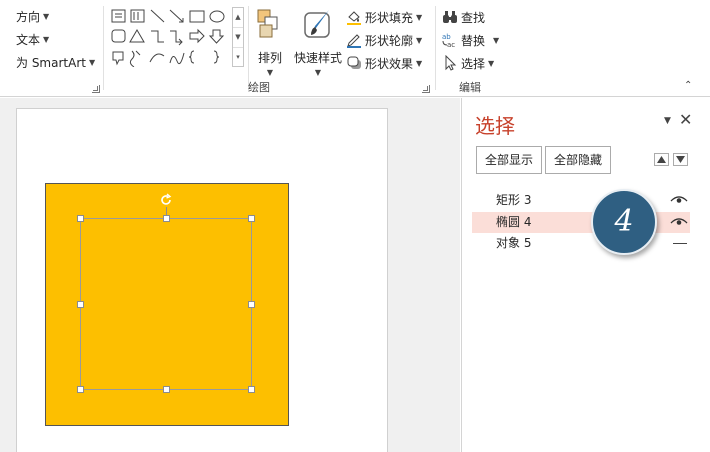 Image resolution: width=710 pixels, height=452 pixels. Describe the element at coordinates (451, 63) in the screenshot. I see `cursor-arrow-icon` at that location.